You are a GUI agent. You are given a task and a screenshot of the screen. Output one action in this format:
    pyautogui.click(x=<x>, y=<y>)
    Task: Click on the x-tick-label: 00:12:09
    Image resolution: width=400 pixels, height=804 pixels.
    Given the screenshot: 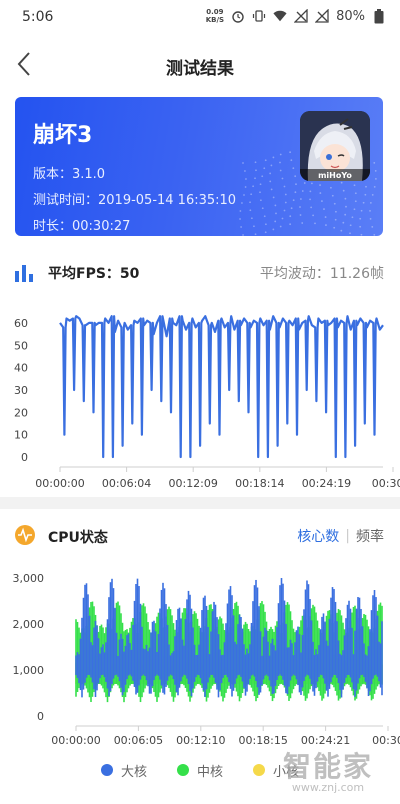 What is the action you would take?
    pyautogui.click(x=192, y=483)
    